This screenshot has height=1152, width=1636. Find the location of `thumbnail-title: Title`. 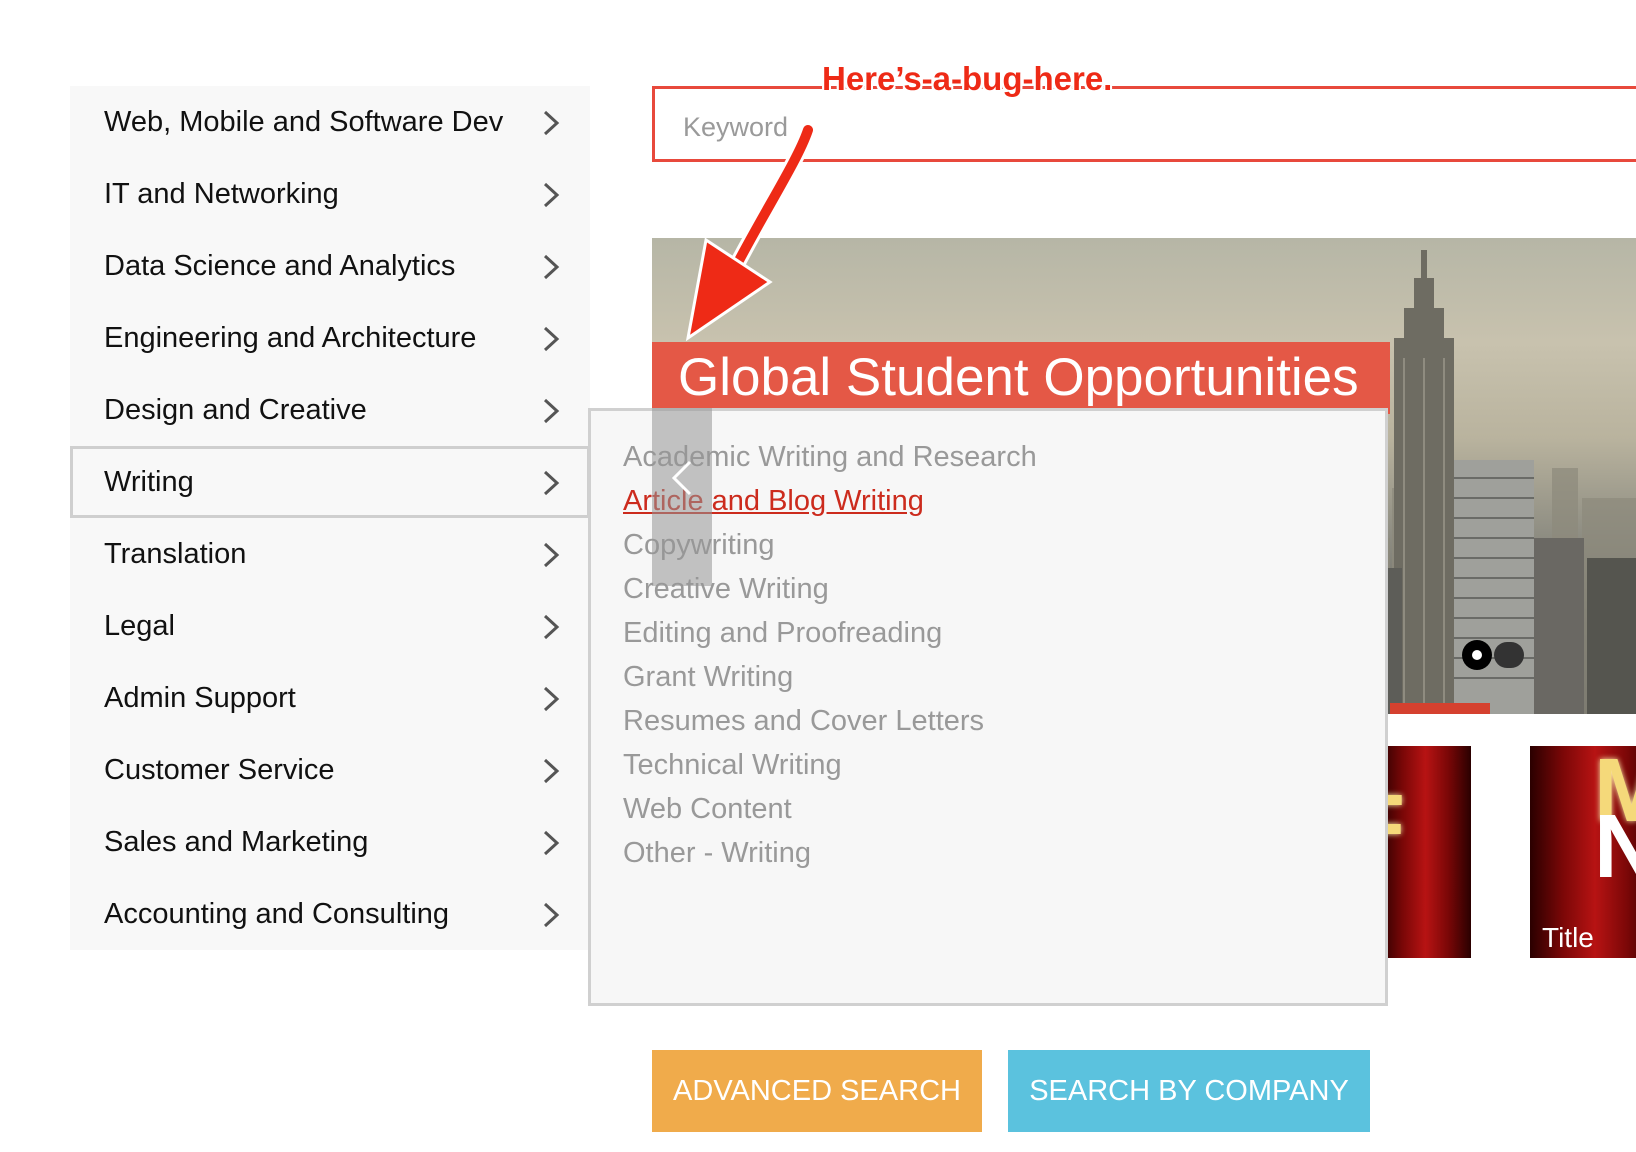

thumbnail-title: Title is located at coordinates (1568, 937).